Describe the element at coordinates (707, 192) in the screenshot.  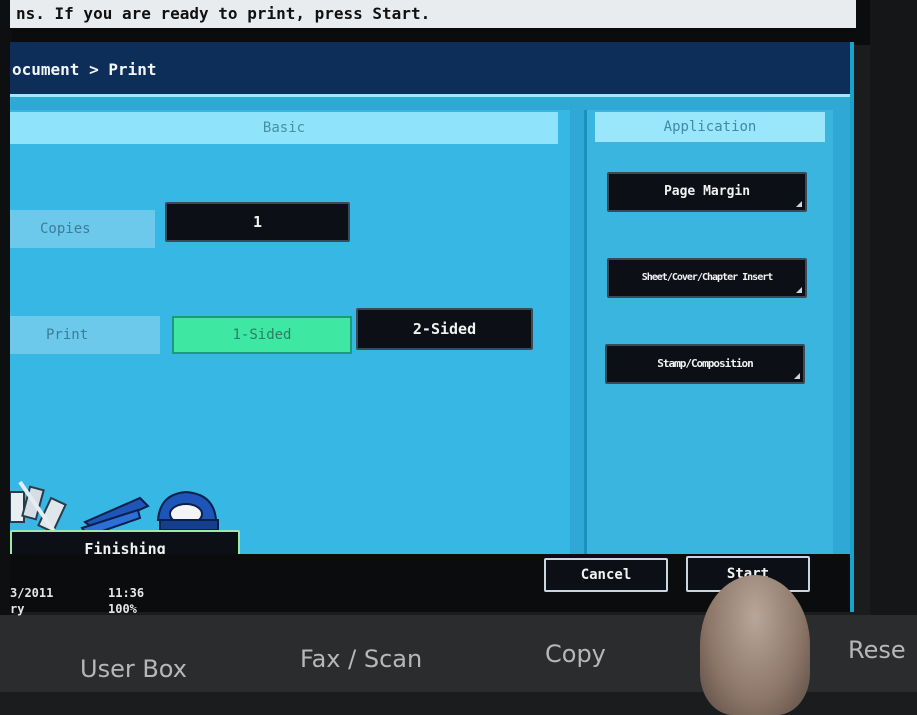
I see `page-margin-button: Page Margin` at that location.